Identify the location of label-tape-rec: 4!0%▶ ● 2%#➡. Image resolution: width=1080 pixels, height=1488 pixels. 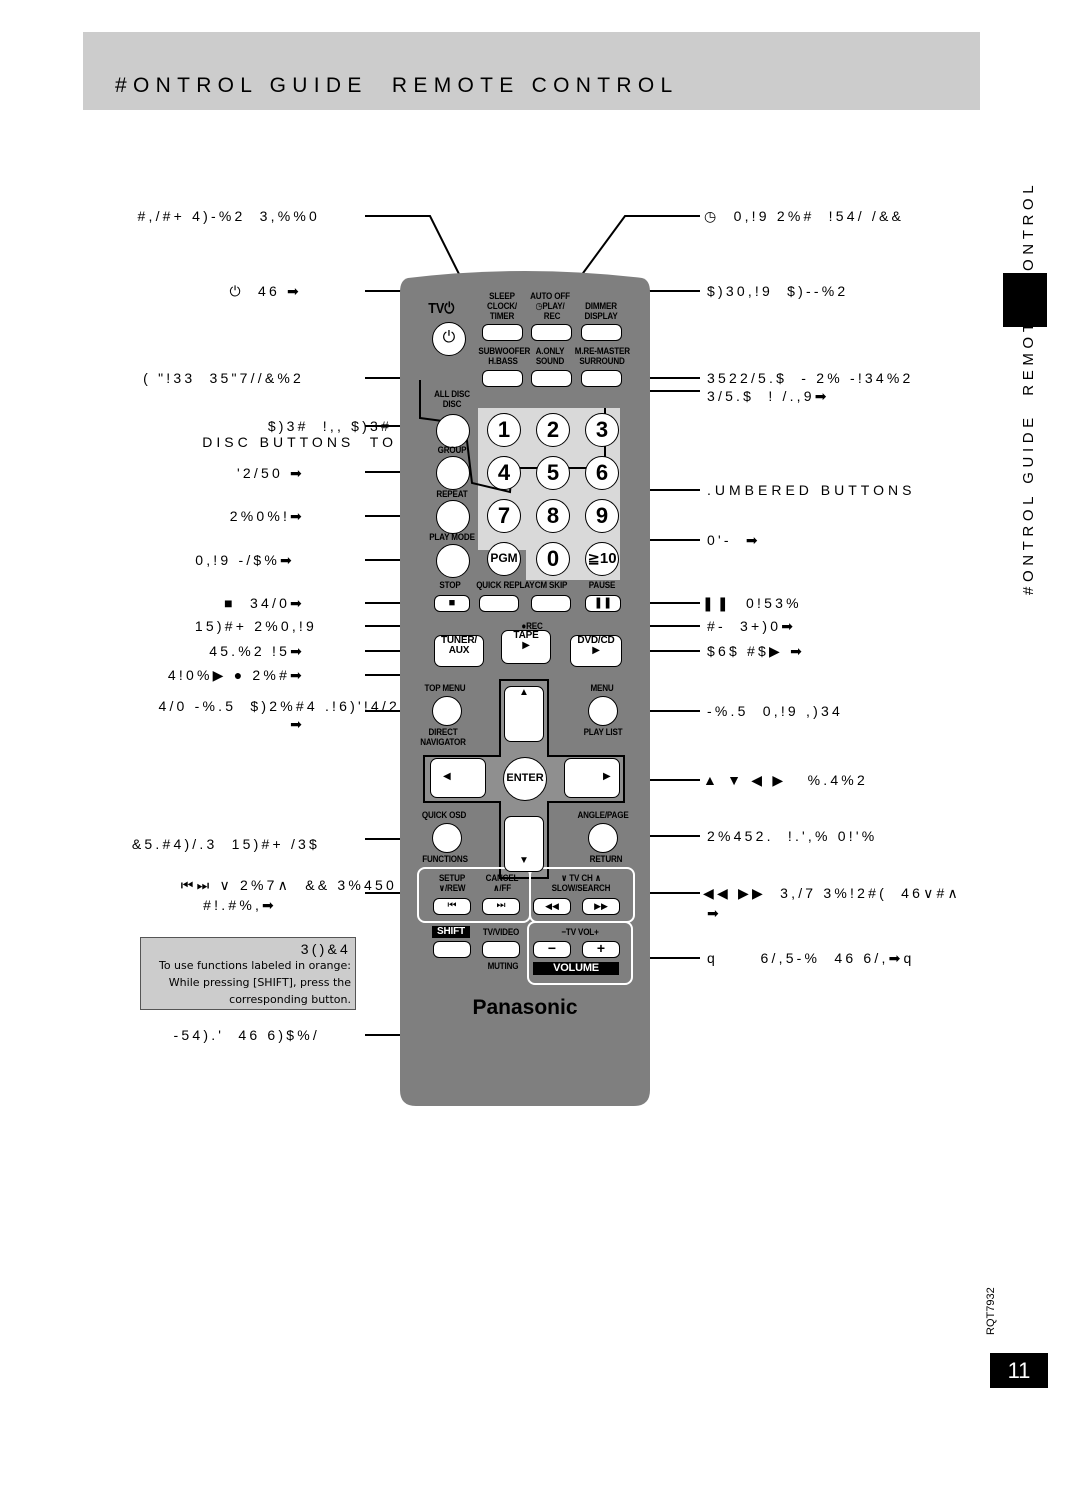
(236, 675).